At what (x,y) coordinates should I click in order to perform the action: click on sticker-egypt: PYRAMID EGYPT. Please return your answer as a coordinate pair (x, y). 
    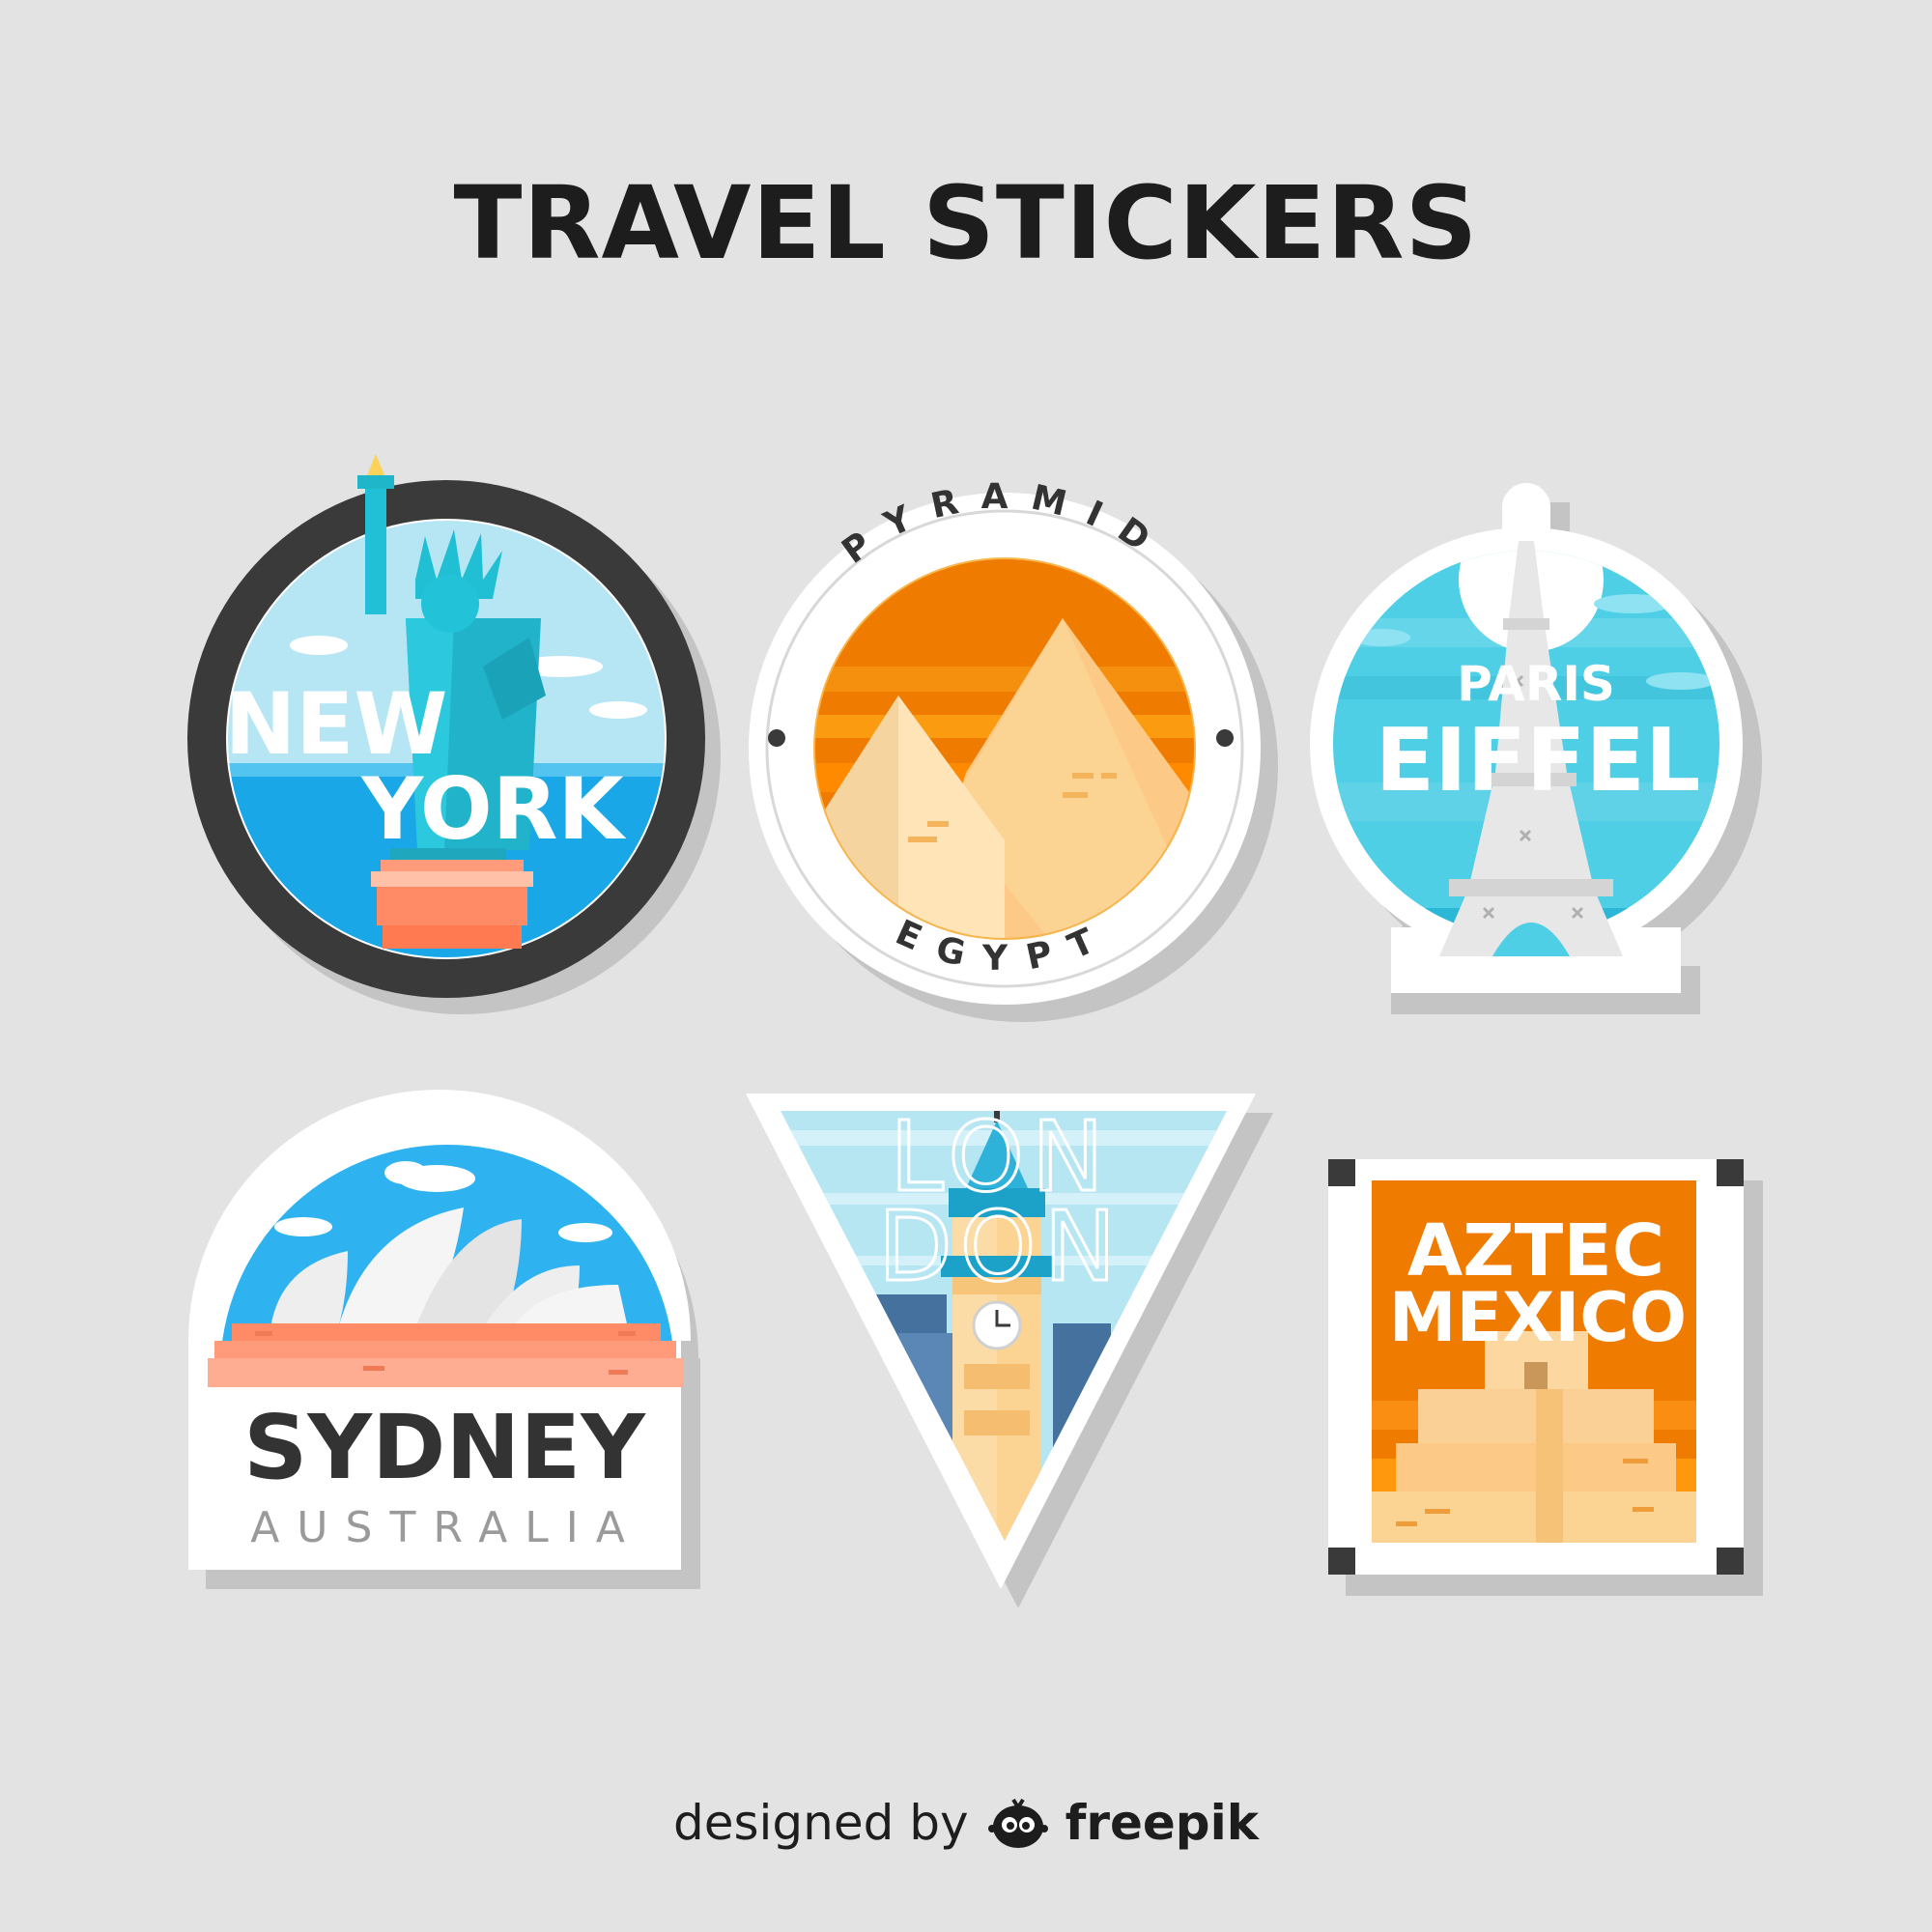
    Looking at the image, I should click on (1013, 749).